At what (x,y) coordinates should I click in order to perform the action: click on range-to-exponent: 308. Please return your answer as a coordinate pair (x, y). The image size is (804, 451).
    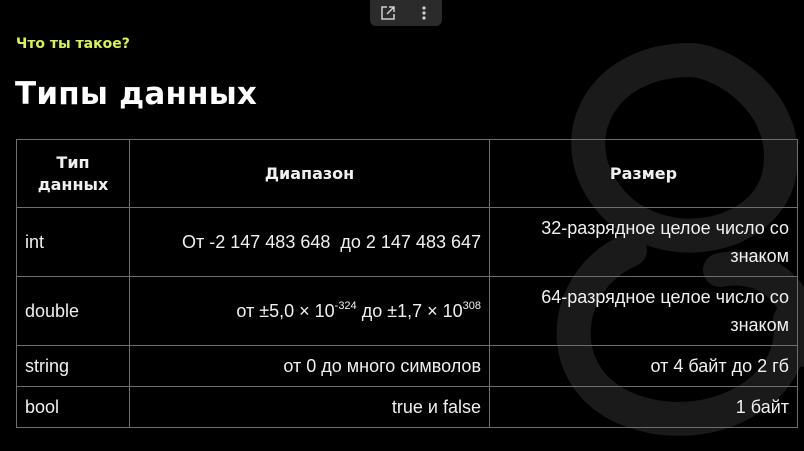
    Looking at the image, I should click on (471, 306).